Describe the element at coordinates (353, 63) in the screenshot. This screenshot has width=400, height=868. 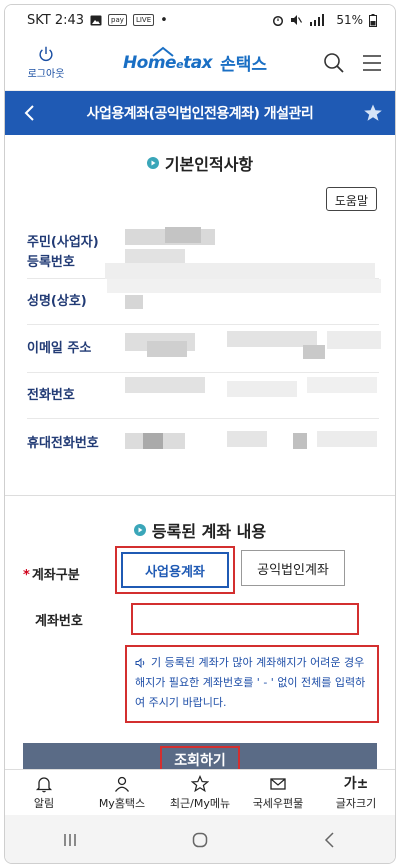
I see `header-actions` at that location.